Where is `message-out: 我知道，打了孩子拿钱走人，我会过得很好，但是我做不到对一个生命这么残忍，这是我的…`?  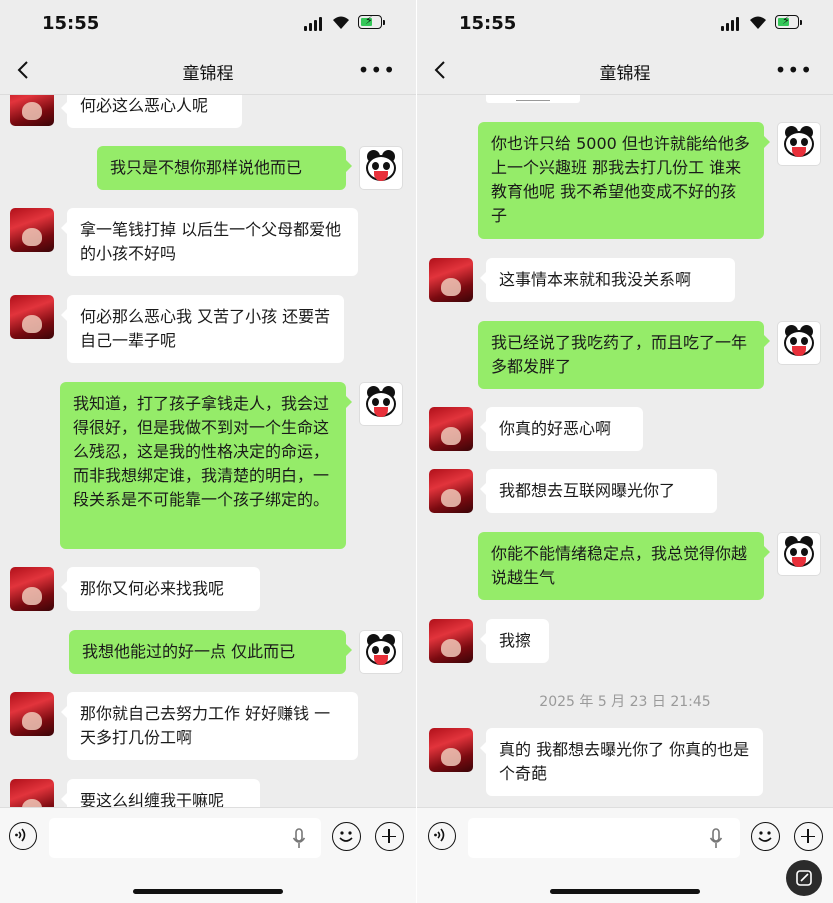 message-out: 我知道，打了孩子拿钱走人，我会过得很好，但是我做不到对一个生命这么残忍，这是我的… is located at coordinates (206, 465).